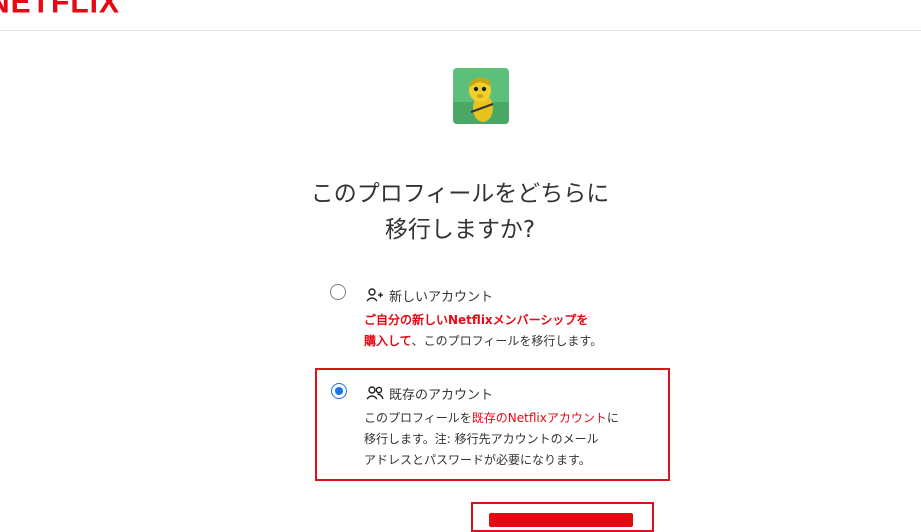  I want to click on existing-desc-pre: このプロフィールを, so click(418, 418).